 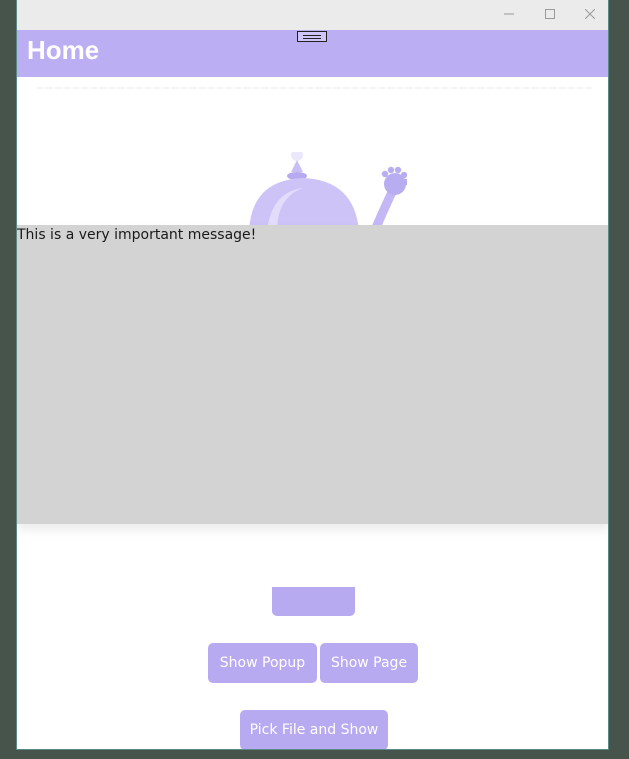 I want to click on drag-handle-icon, so click(x=312, y=36).